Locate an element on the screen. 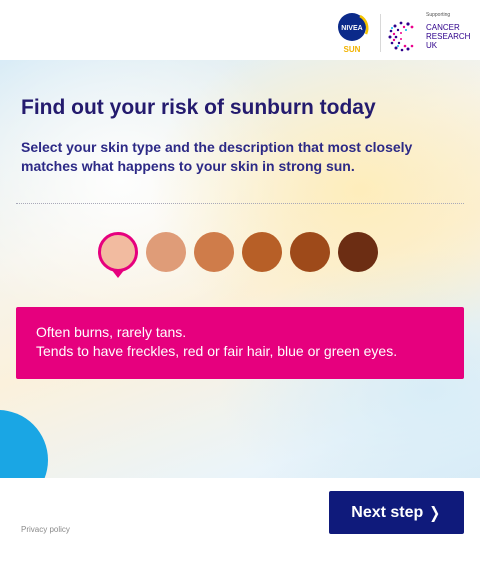 This screenshot has width=480, height=580. nivea-sun-text: SUN is located at coordinates (352, 49).